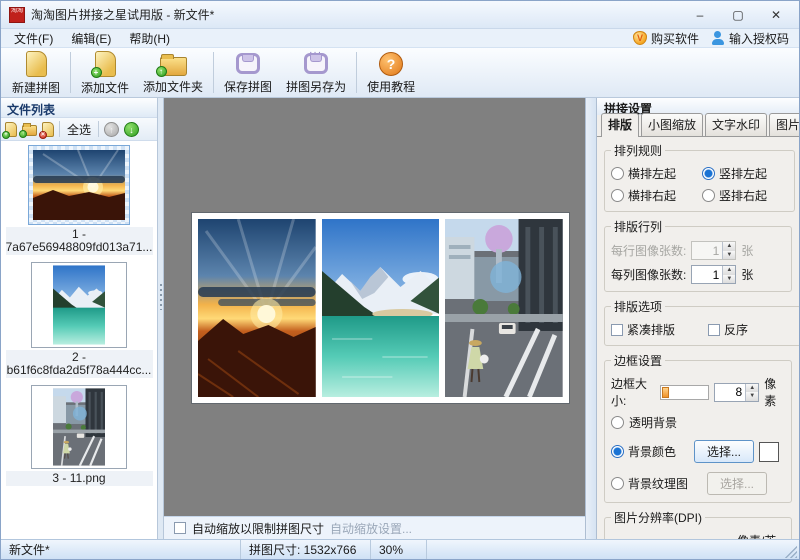 Image resolution: width=800 pixels, height=560 pixels. I want to click on save-icon, so click(248, 63).